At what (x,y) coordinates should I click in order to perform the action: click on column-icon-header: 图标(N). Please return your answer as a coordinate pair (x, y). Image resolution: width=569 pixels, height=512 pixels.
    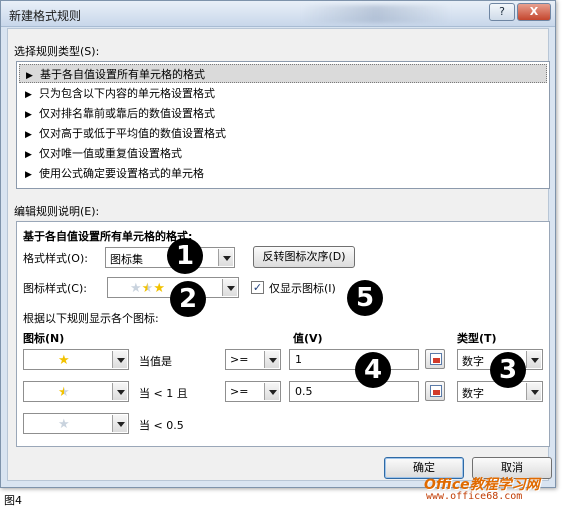
    Looking at the image, I should click on (44, 338).